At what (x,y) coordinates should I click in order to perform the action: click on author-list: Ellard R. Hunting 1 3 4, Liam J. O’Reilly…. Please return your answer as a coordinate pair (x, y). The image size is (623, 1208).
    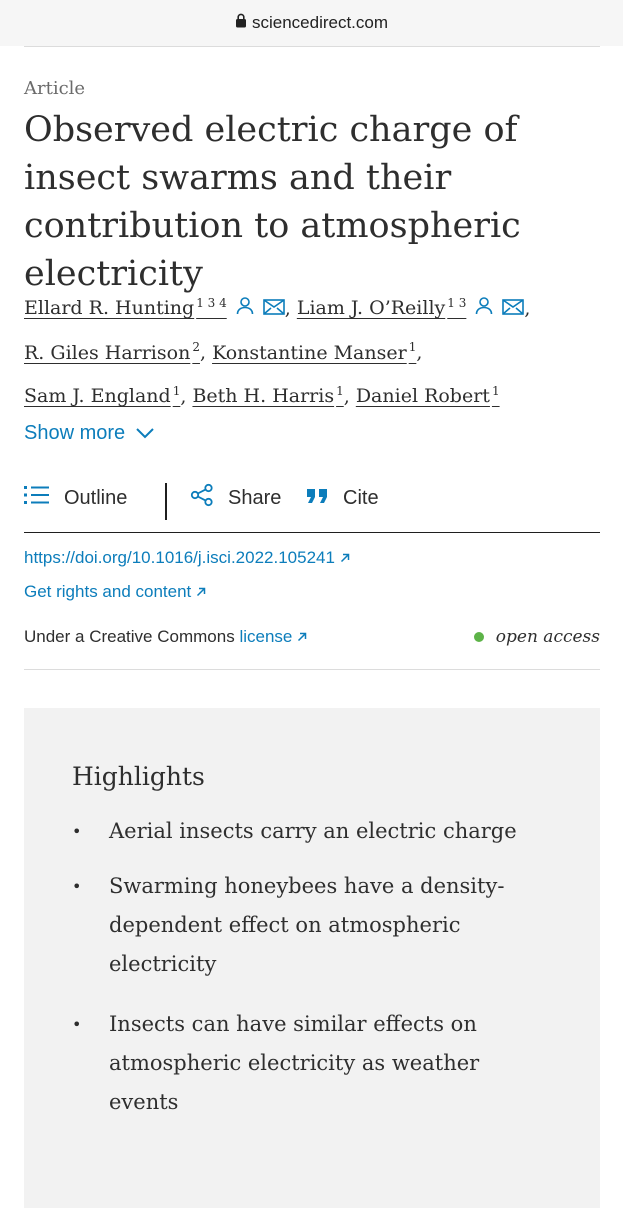
    Looking at the image, I should click on (319, 349).